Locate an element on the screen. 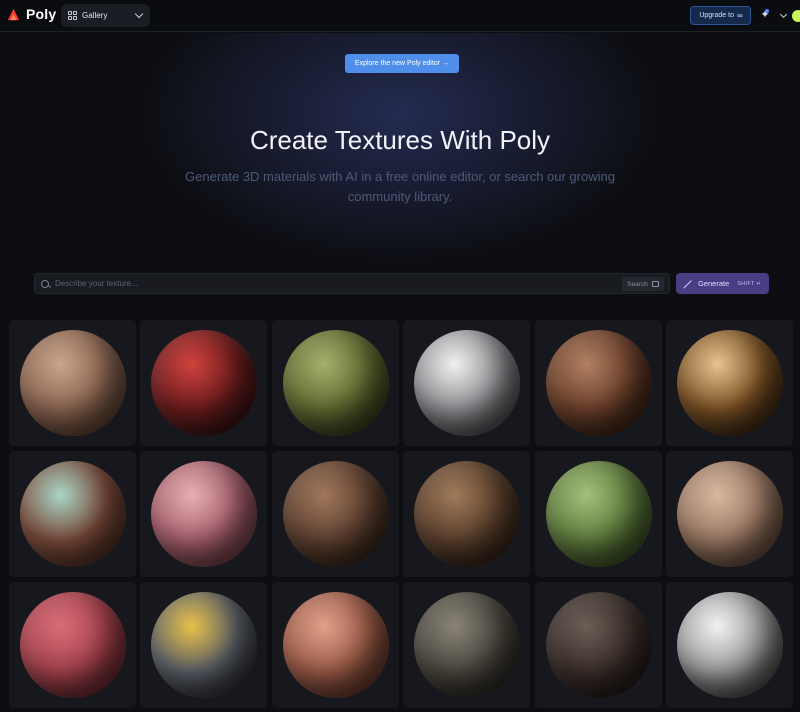 This screenshot has width=800, height=712. material-card-wood-grain is located at coordinates (729, 514).